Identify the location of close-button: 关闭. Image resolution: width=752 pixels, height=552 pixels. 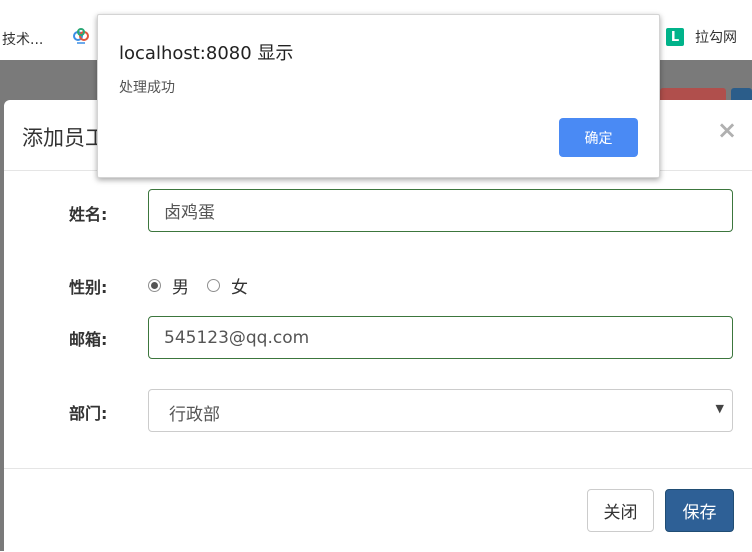
(620, 510).